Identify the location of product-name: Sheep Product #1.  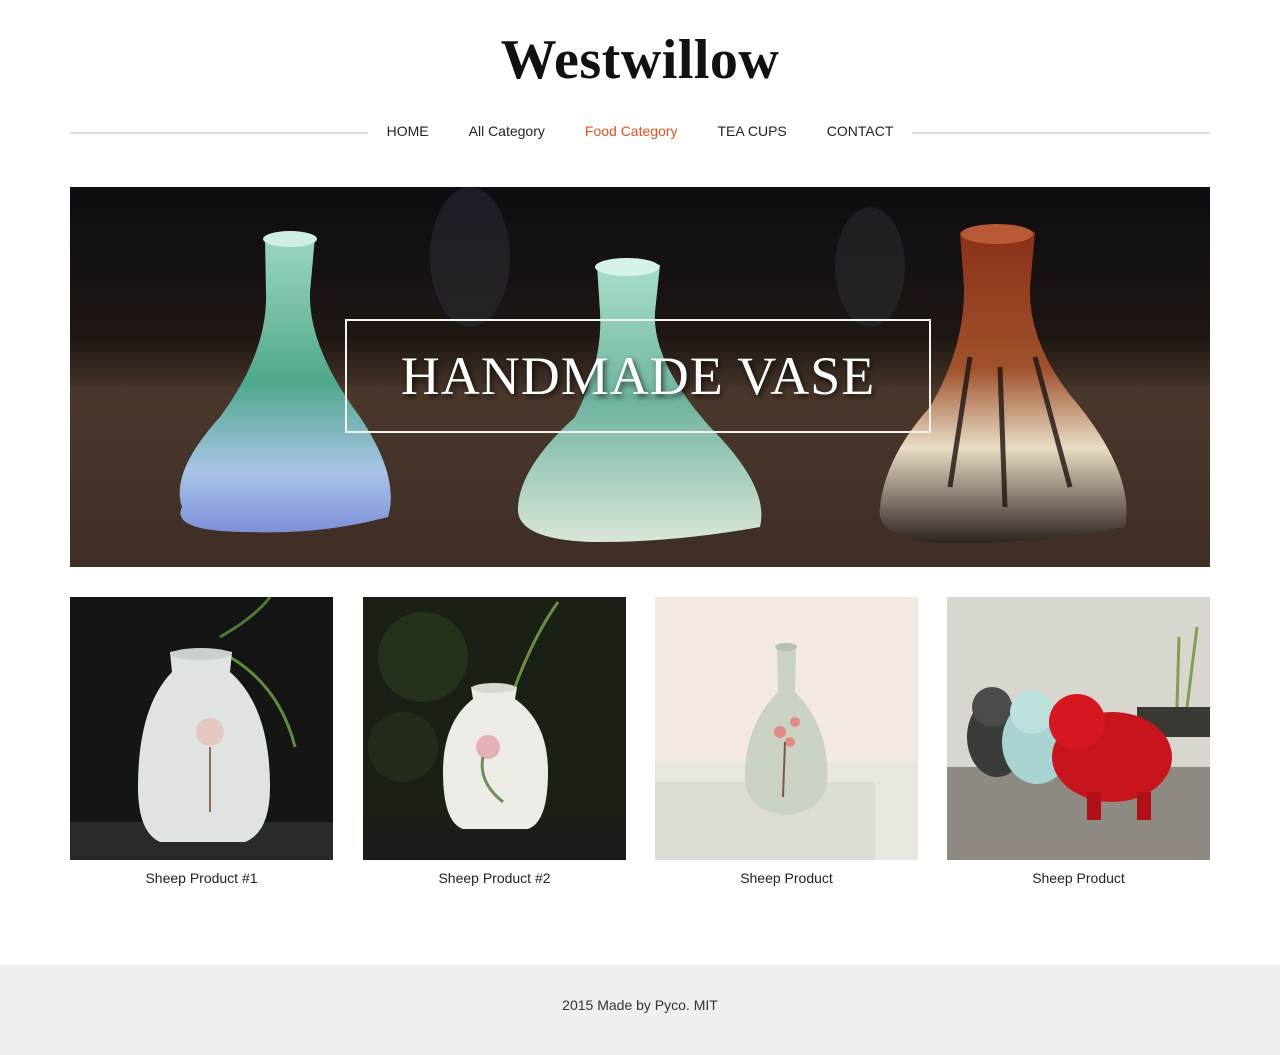
(201, 878).